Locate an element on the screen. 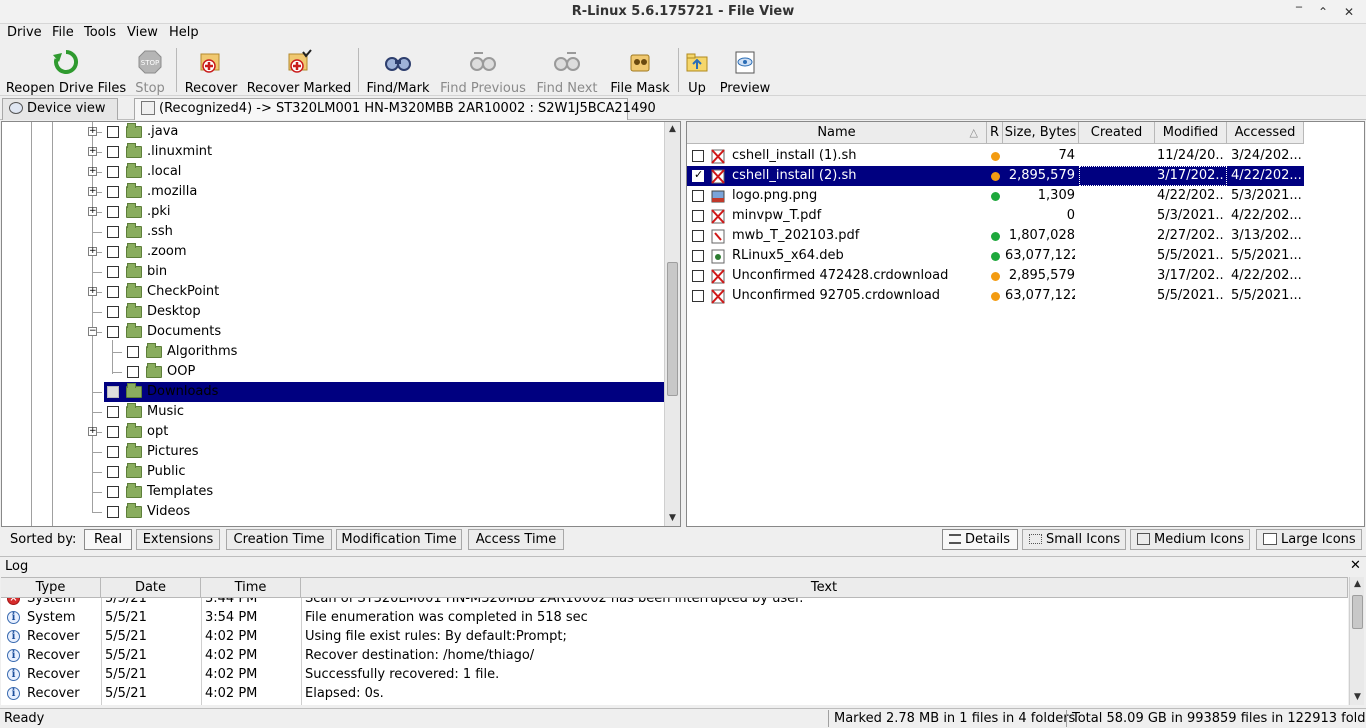 This screenshot has width=1366, height=728. tree-item: OOP is located at coordinates (333, 372).